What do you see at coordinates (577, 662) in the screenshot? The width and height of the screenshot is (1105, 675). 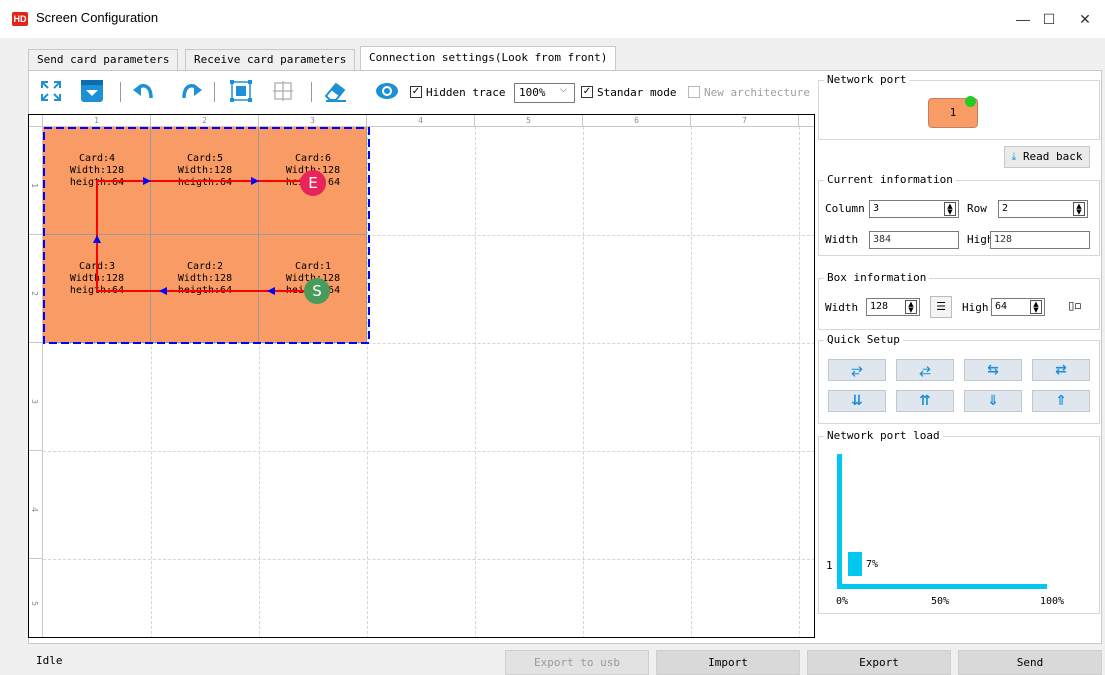 I see `export-to-usb-button: Export to usb` at bounding box center [577, 662].